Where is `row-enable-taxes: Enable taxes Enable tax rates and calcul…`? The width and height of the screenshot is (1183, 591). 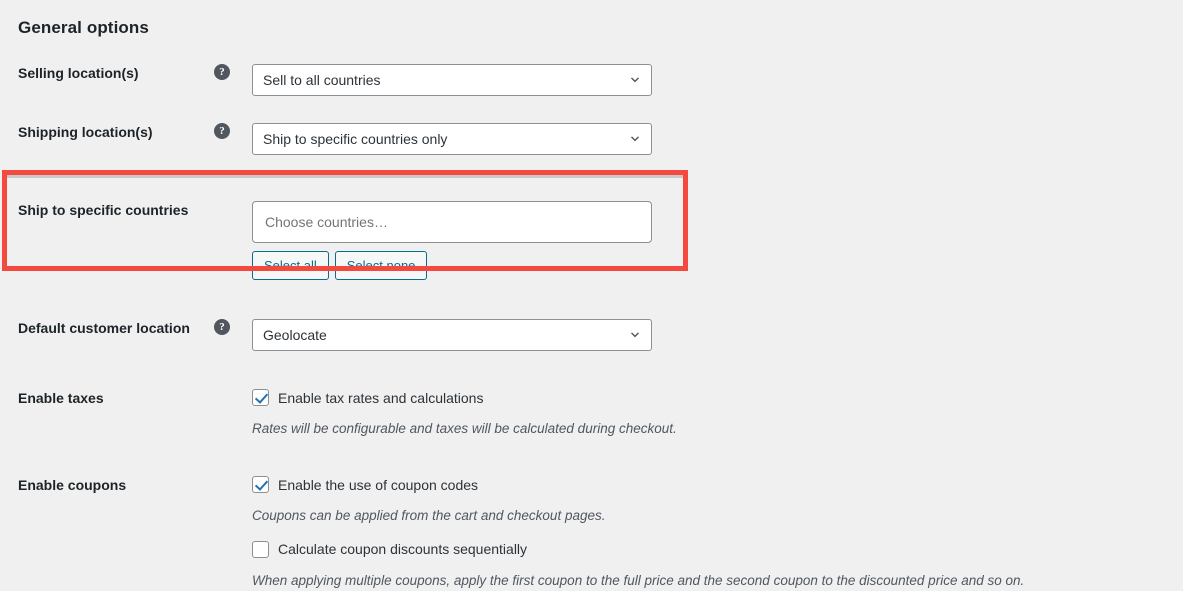 row-enable-taxes: Enable taxes Enable tax rates and calcul… is located at coordinates (591, 414).